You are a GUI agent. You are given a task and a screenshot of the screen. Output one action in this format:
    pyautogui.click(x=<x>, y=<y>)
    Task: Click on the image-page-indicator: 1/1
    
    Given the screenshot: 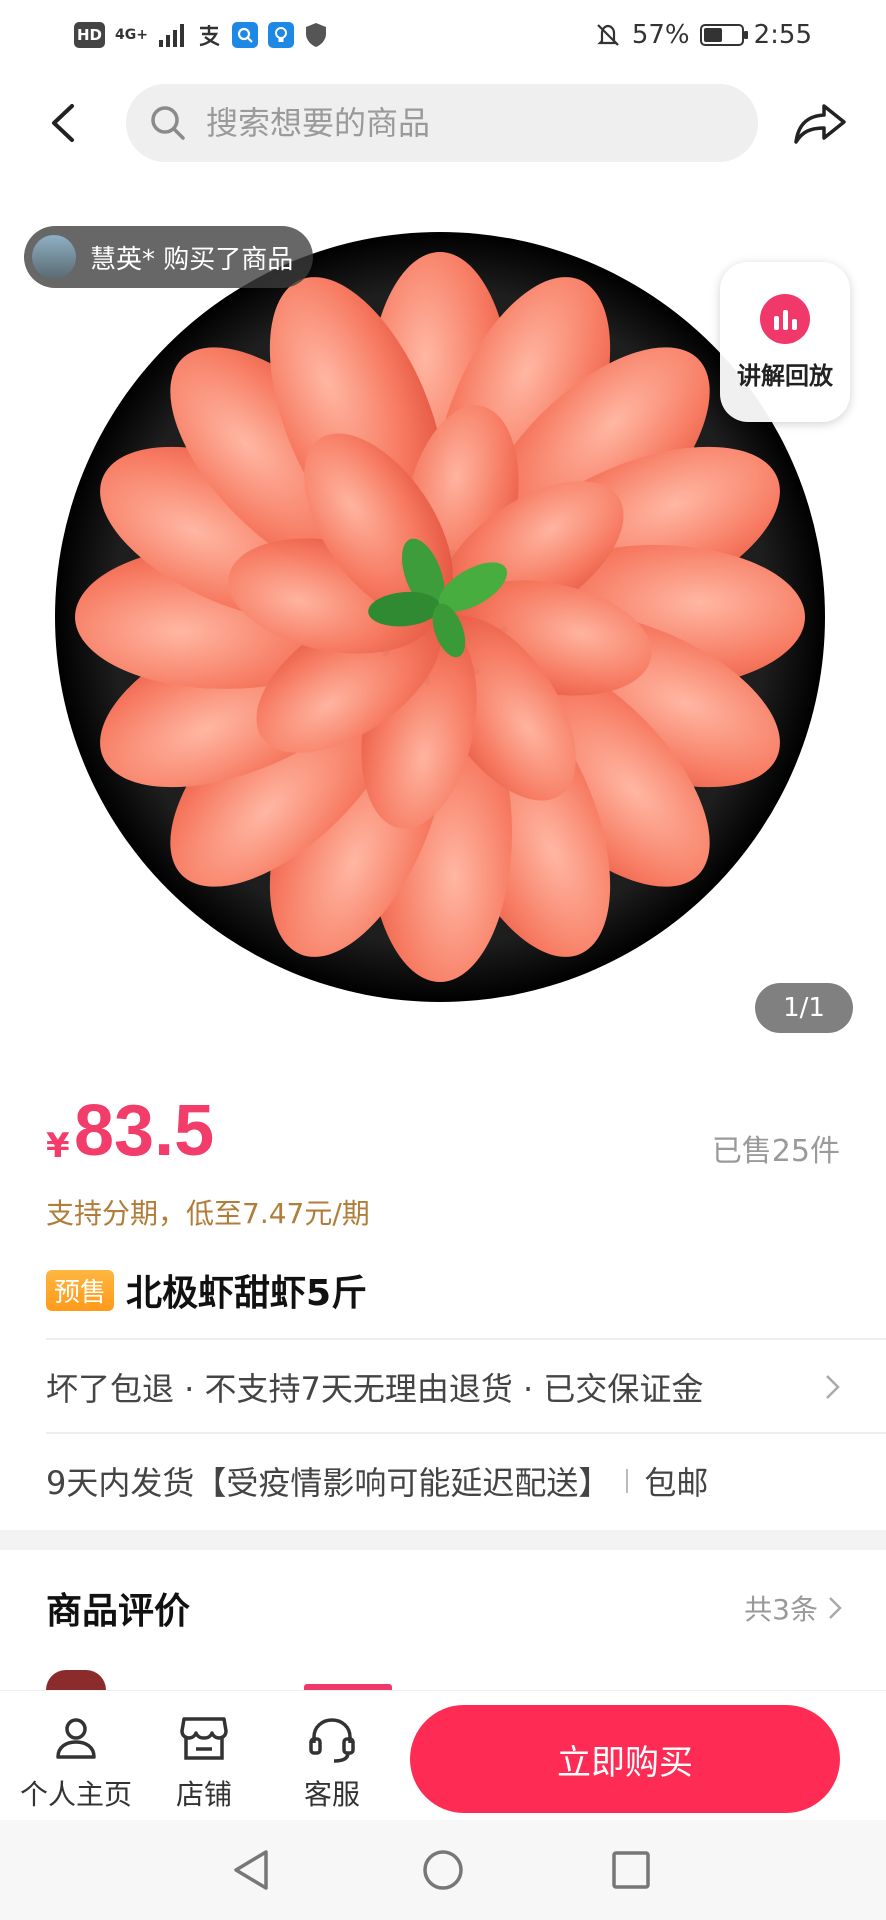 What is the action you would take?
    pyautogui.click(x=804, y=1008)
    